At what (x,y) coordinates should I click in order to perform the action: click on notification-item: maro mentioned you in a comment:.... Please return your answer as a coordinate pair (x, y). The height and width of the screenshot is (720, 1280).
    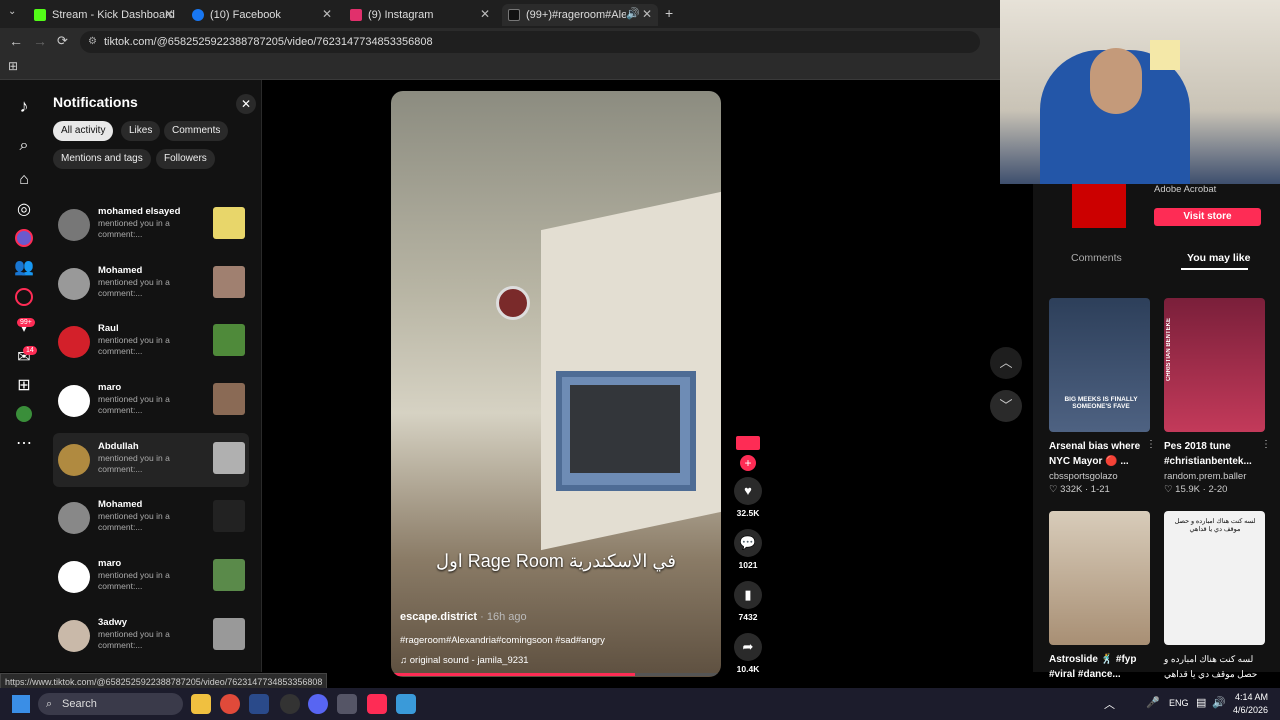
    Looking at the image, I should click on (151, 577).